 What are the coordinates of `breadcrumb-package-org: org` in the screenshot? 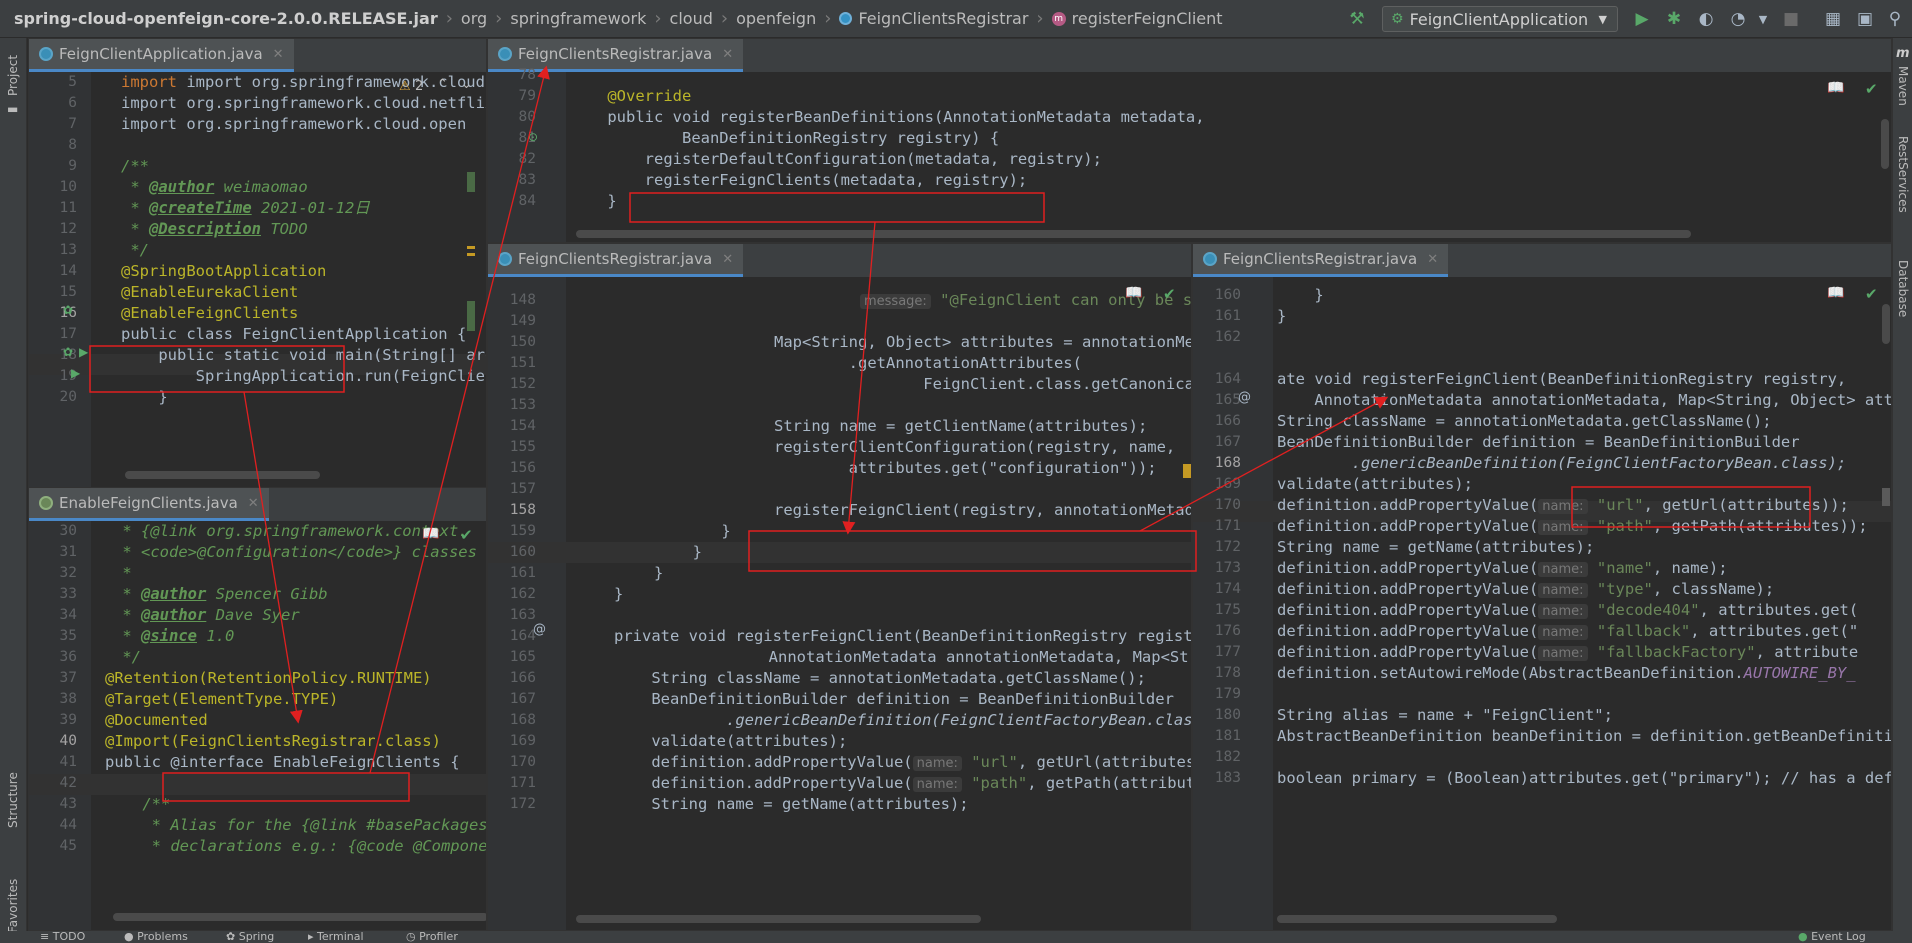 It's located at (474, 18).